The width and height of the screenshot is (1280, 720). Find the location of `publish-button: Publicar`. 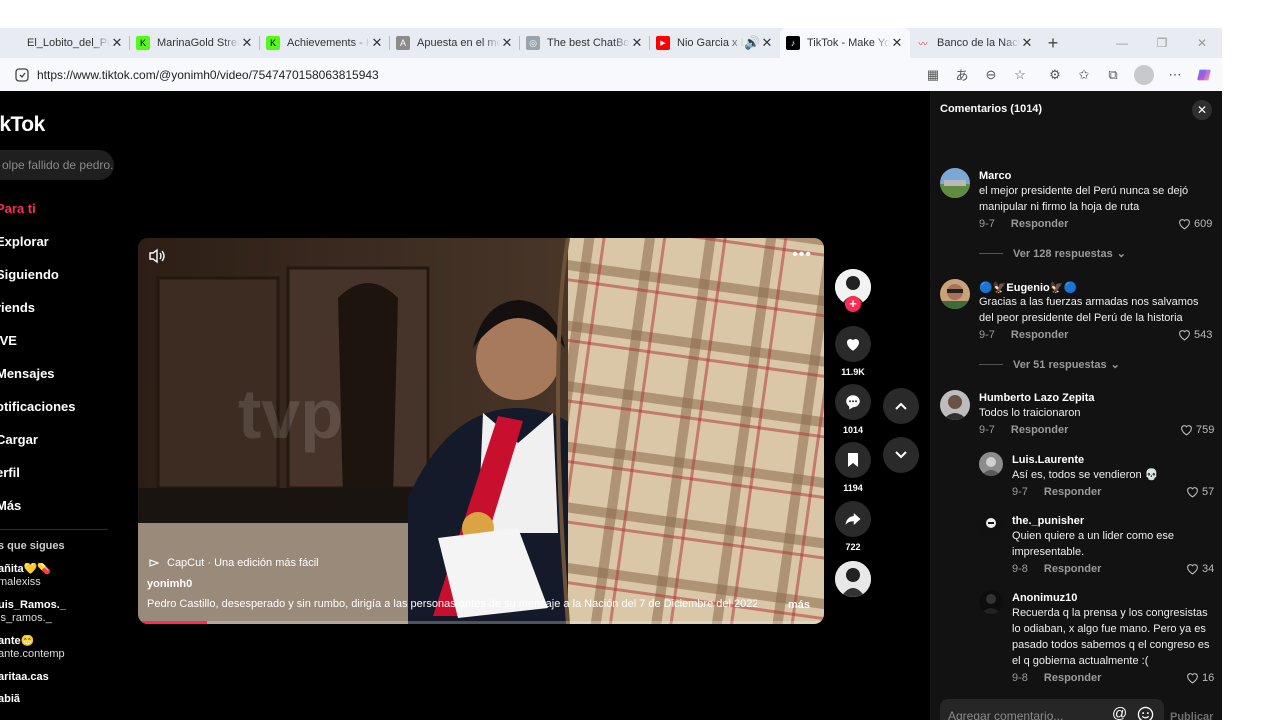

publish-button: Publicar is located at coordinates (1191, 715).